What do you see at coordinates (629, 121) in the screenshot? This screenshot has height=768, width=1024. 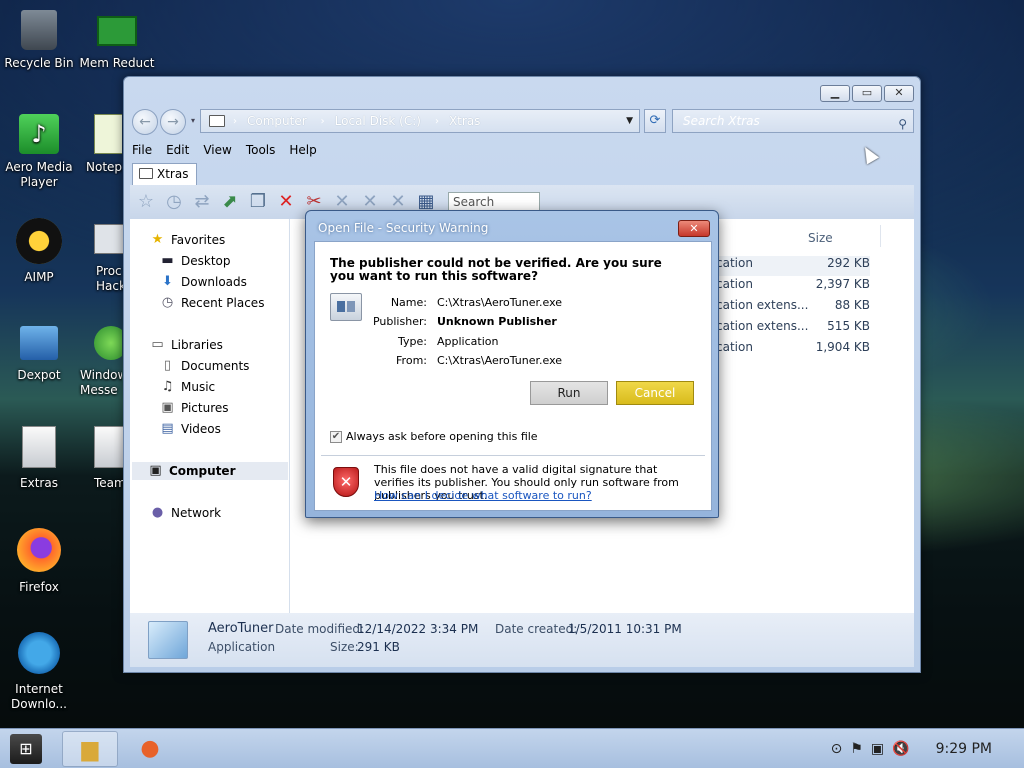 I see `chevron-down-icon: ▼` at bounding box center [629, 121].